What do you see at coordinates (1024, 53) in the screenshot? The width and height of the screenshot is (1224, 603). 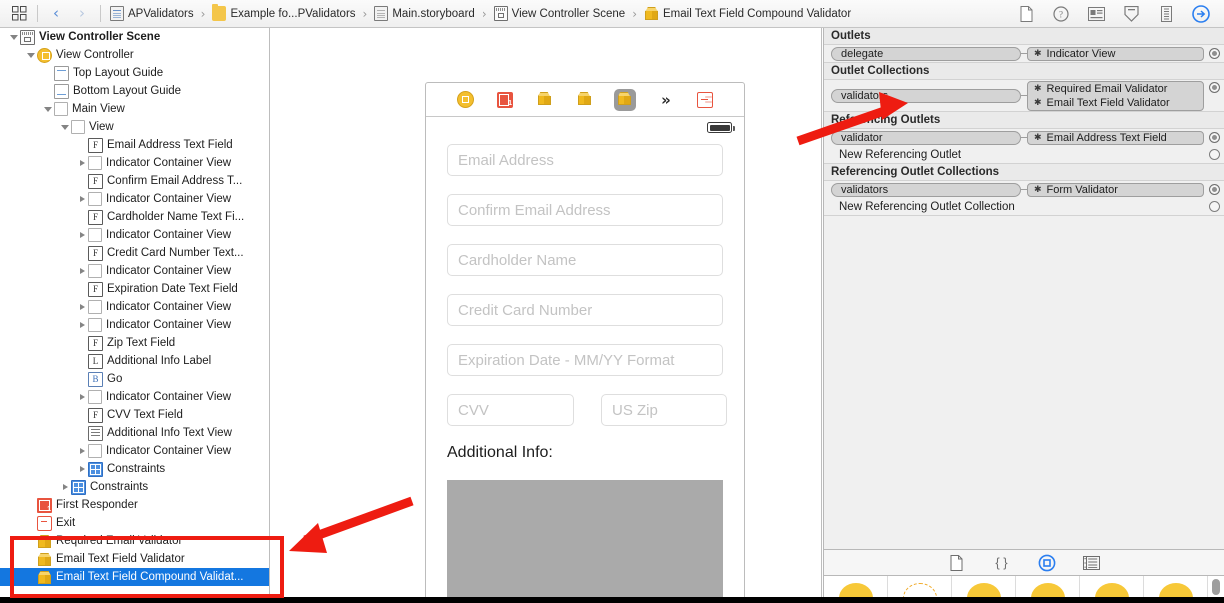 I see `outlet-connection-row: delegate ✱ Indicator View` at bounding box center [1024, 53].